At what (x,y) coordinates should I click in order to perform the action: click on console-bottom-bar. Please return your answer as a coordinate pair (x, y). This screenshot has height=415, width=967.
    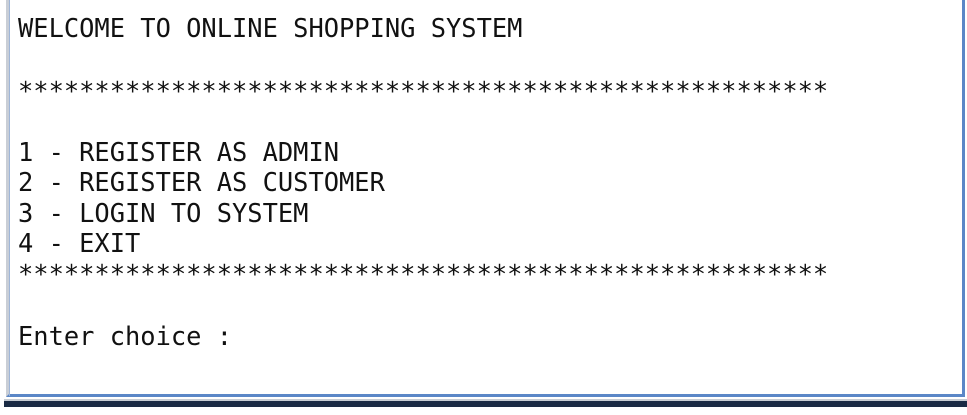
    Looking at the image, I should click on (485, 404).